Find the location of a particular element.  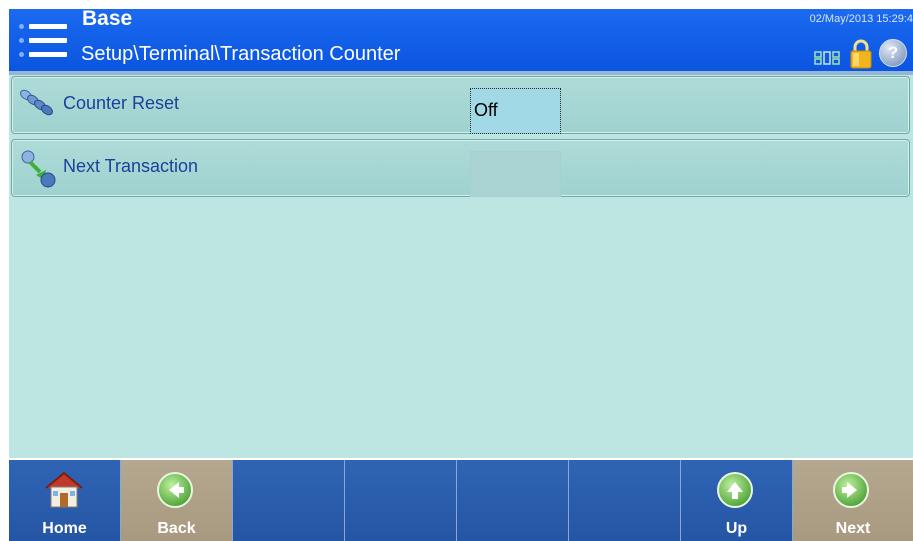

next-softkey: Next is located at coordinates (853, 500).